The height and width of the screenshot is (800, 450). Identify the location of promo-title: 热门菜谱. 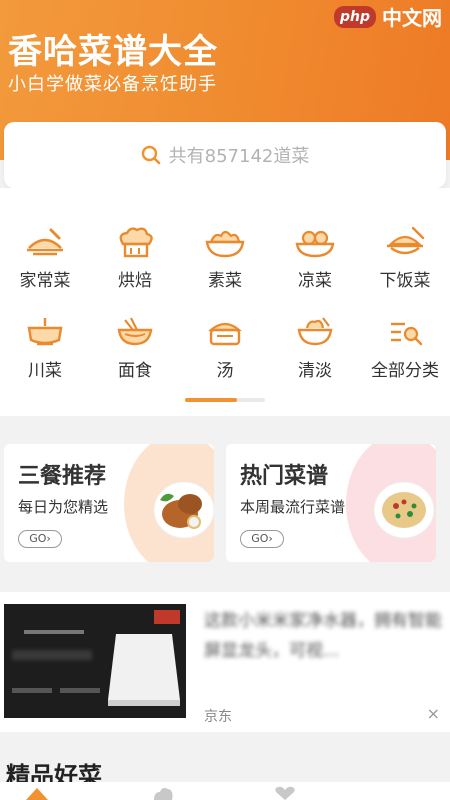
(284, 476).